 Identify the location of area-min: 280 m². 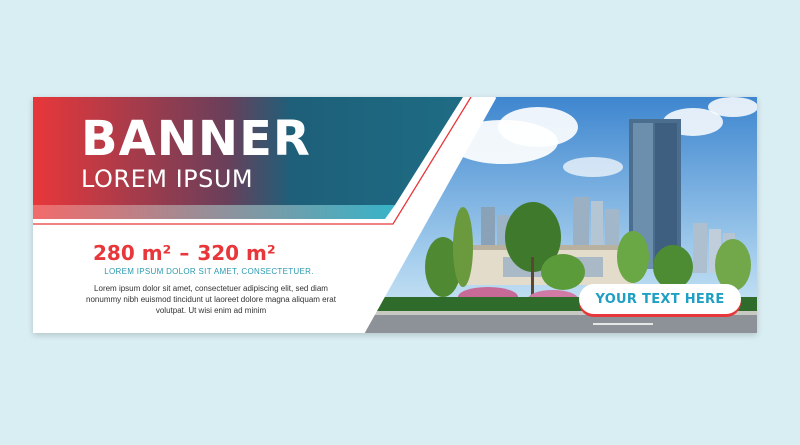
(132, 253).